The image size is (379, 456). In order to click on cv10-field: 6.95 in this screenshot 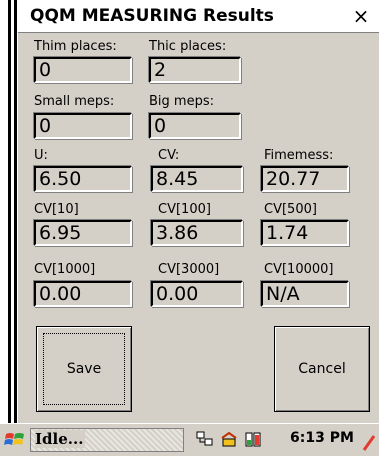, I will do `click(83, 233)`.